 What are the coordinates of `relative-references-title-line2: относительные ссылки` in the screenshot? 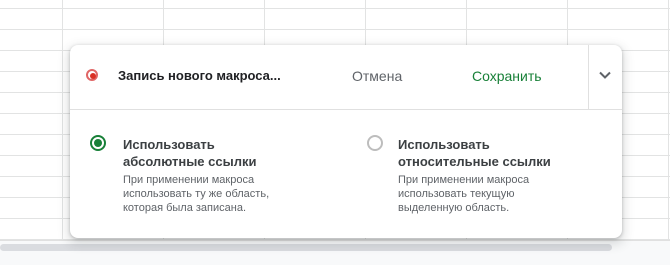 It's located at (474, 161).